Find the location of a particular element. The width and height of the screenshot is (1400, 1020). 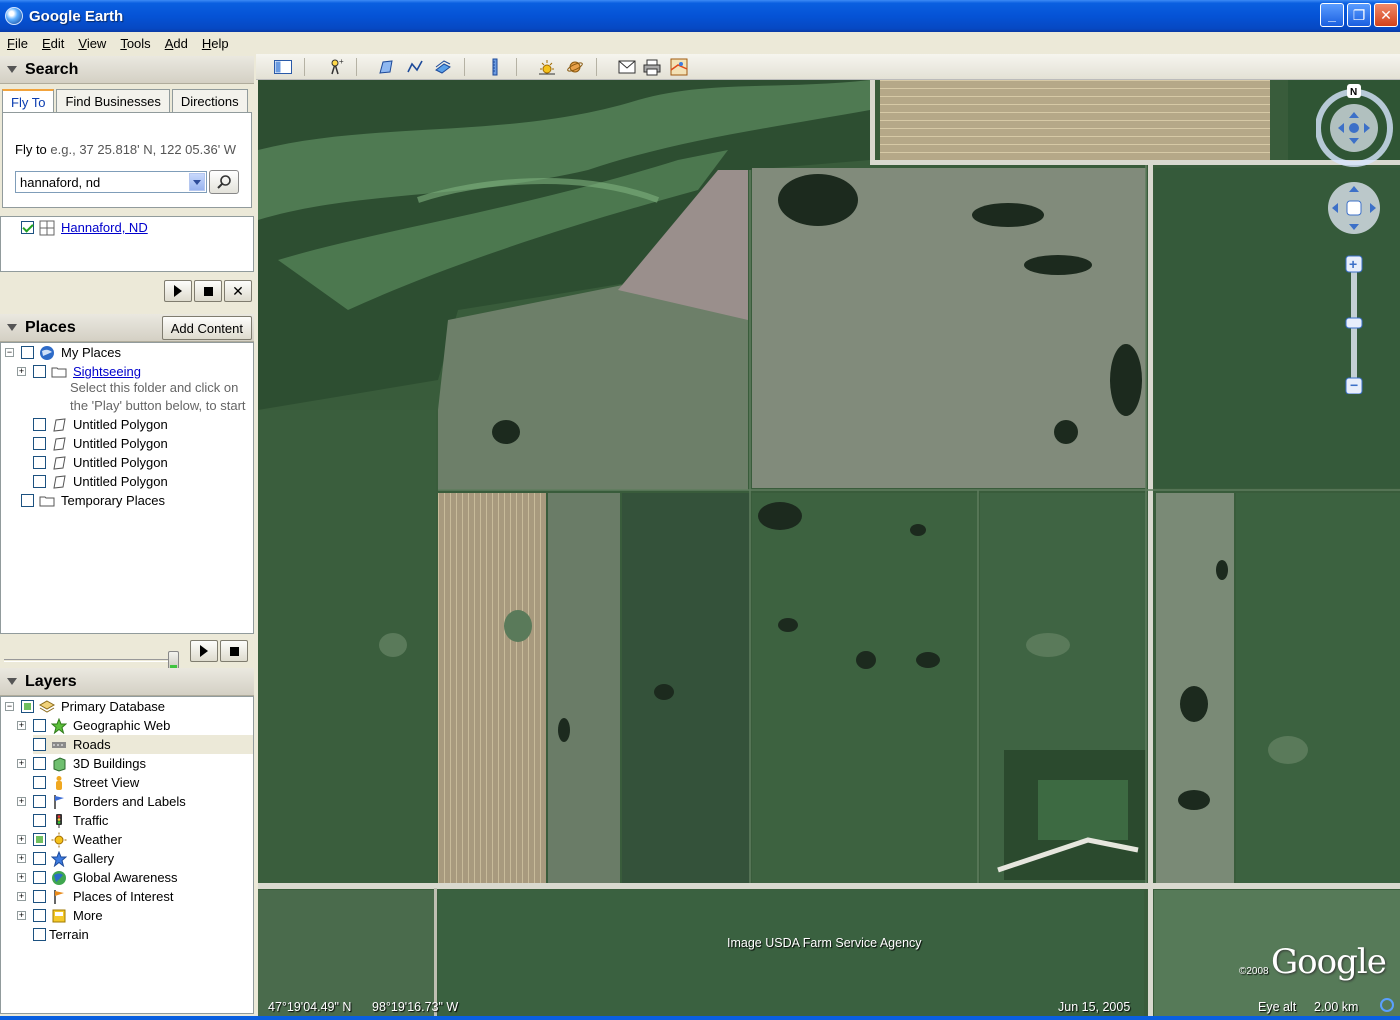

places-panel-header: Places Add Content is located at coordinates (127, 328).